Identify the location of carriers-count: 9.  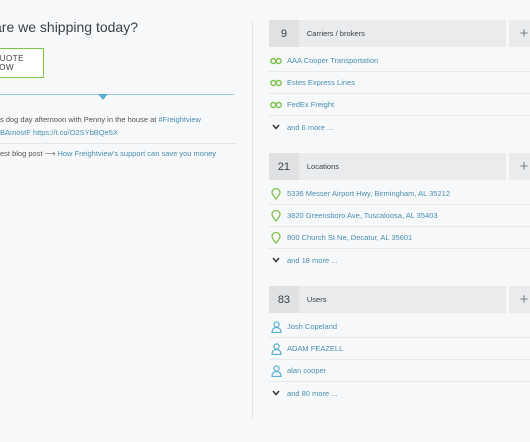
(284, 33).